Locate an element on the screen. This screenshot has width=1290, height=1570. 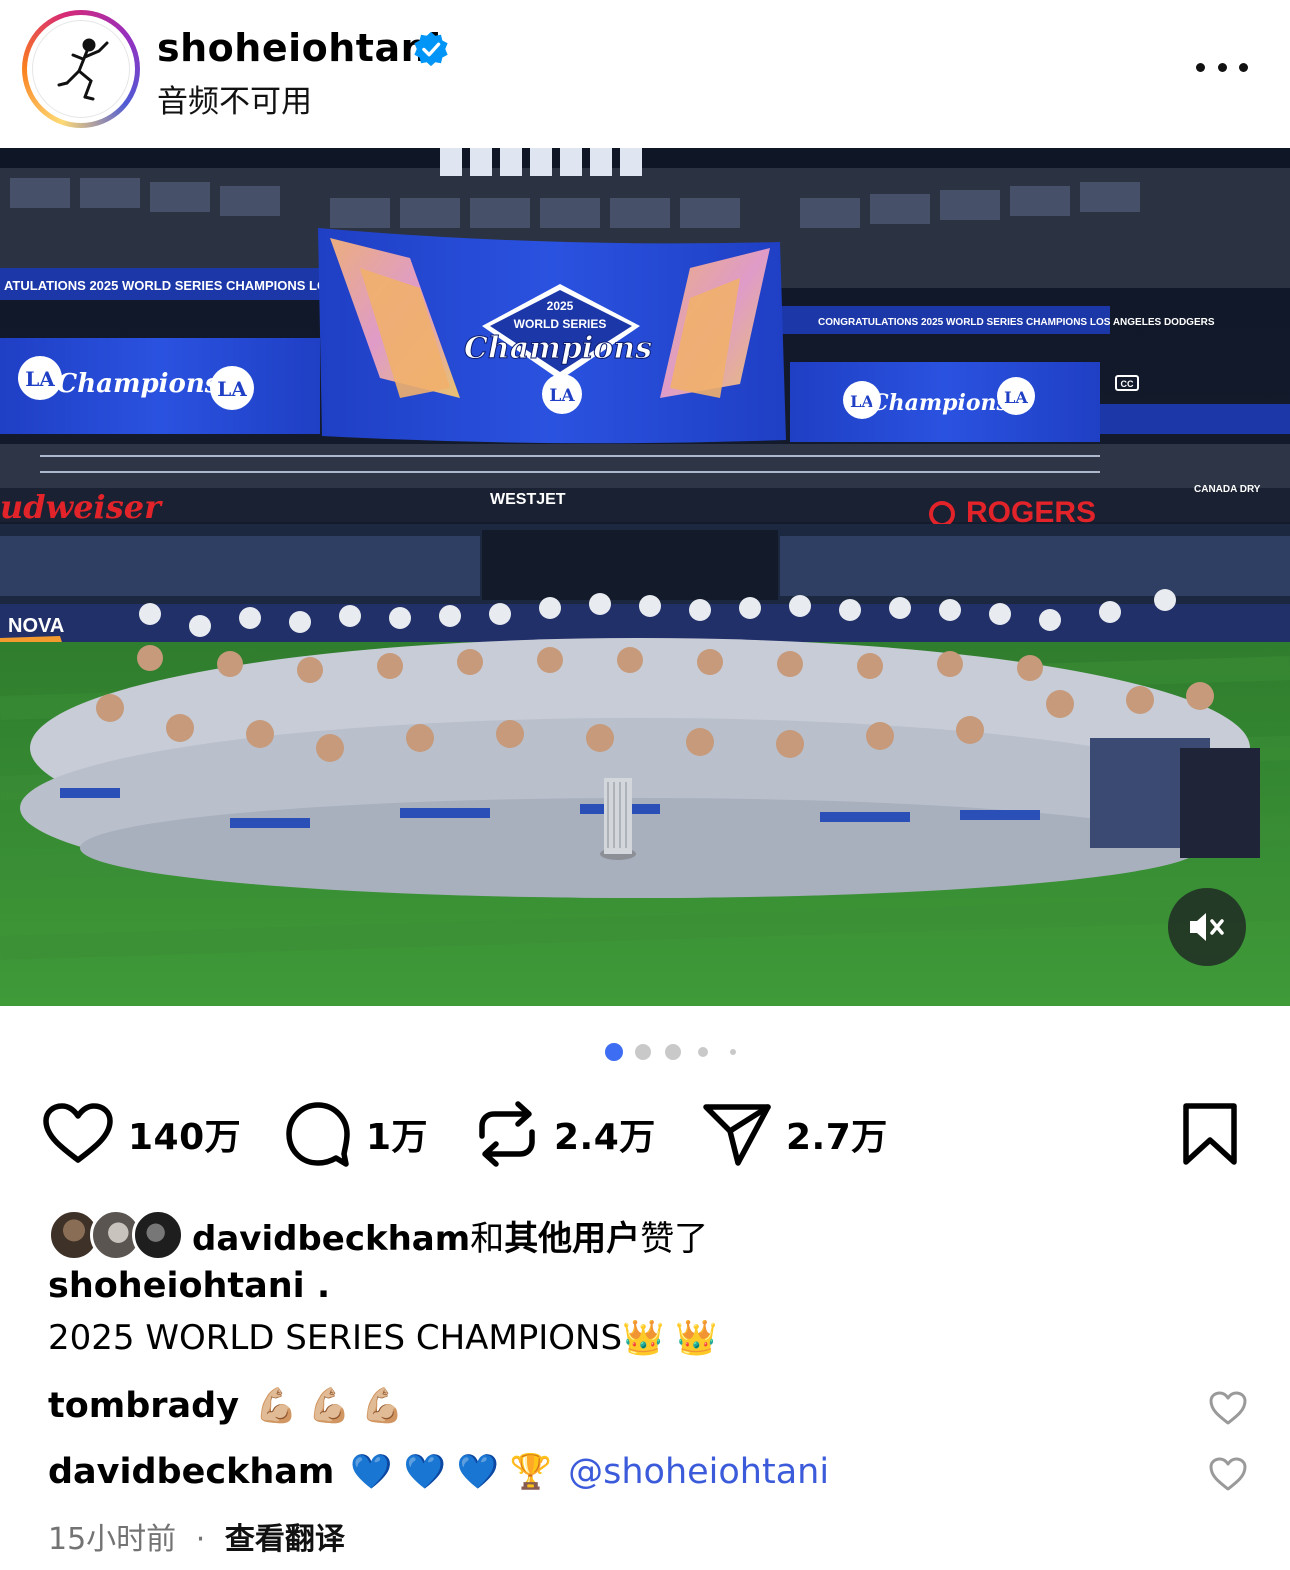
liked-by-text: davidbeckham和其他用户赞了 is located at coordinates (450, 1235).